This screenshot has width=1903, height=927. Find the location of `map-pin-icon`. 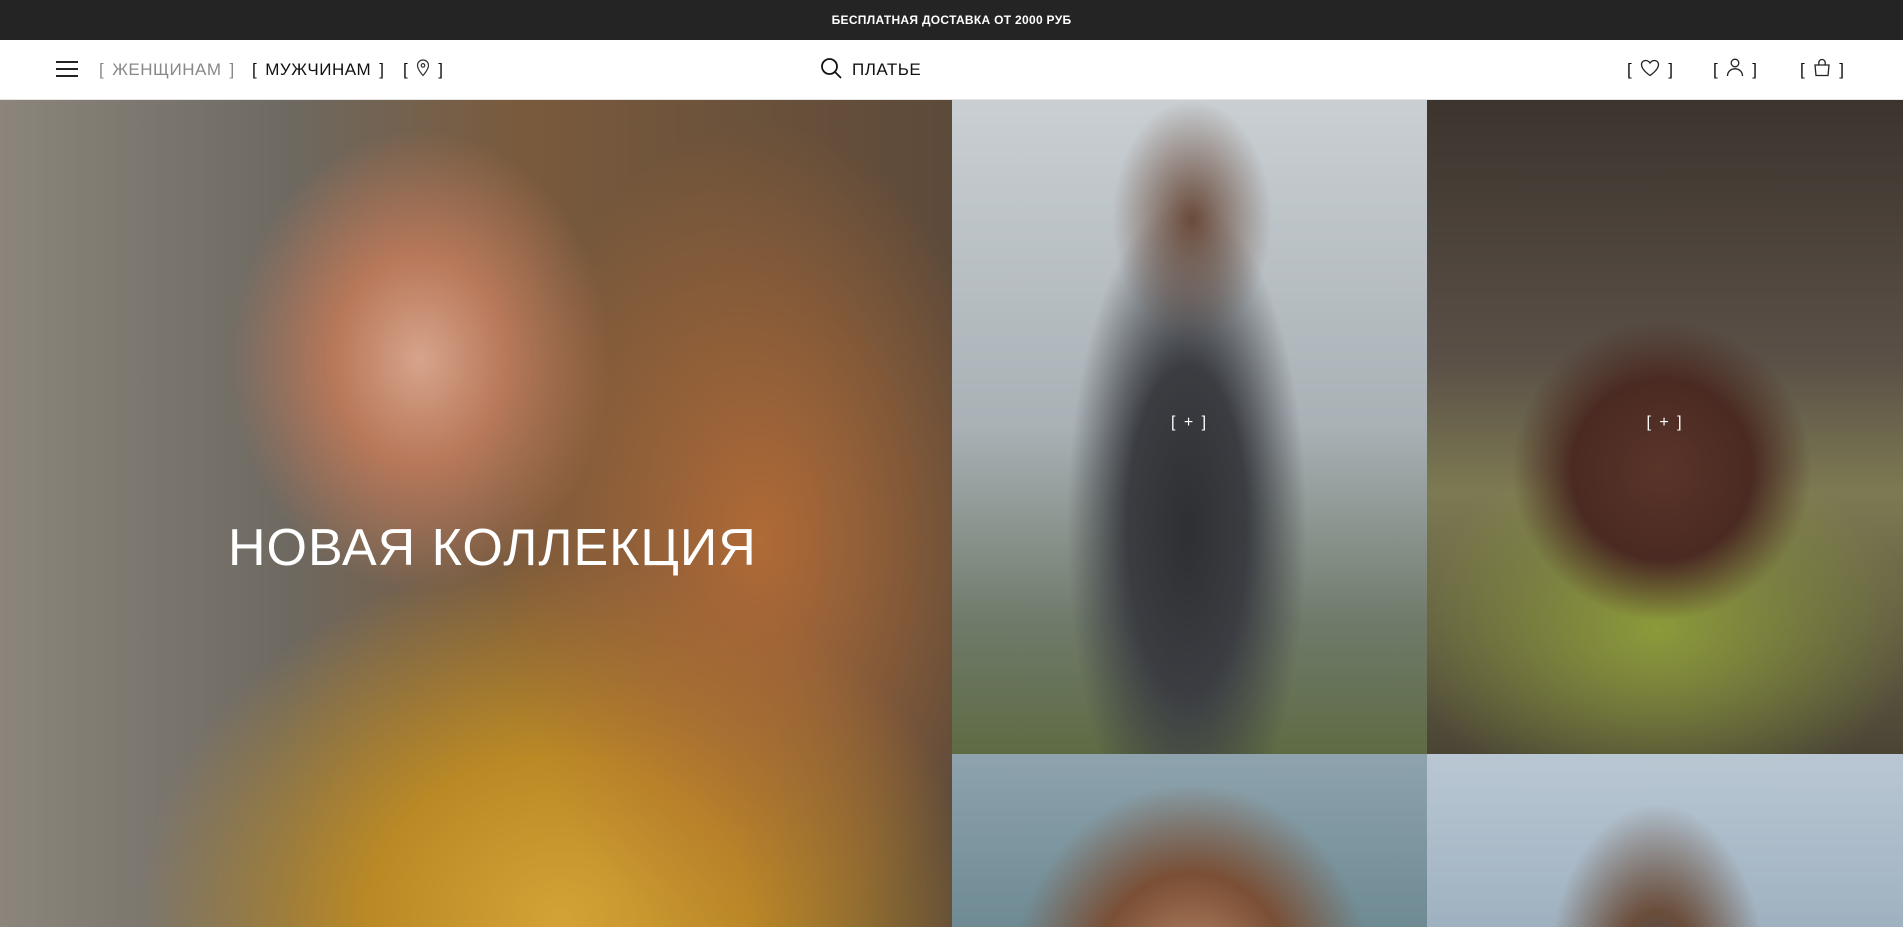

map-pin-icon is located at coordinates (423, 70).